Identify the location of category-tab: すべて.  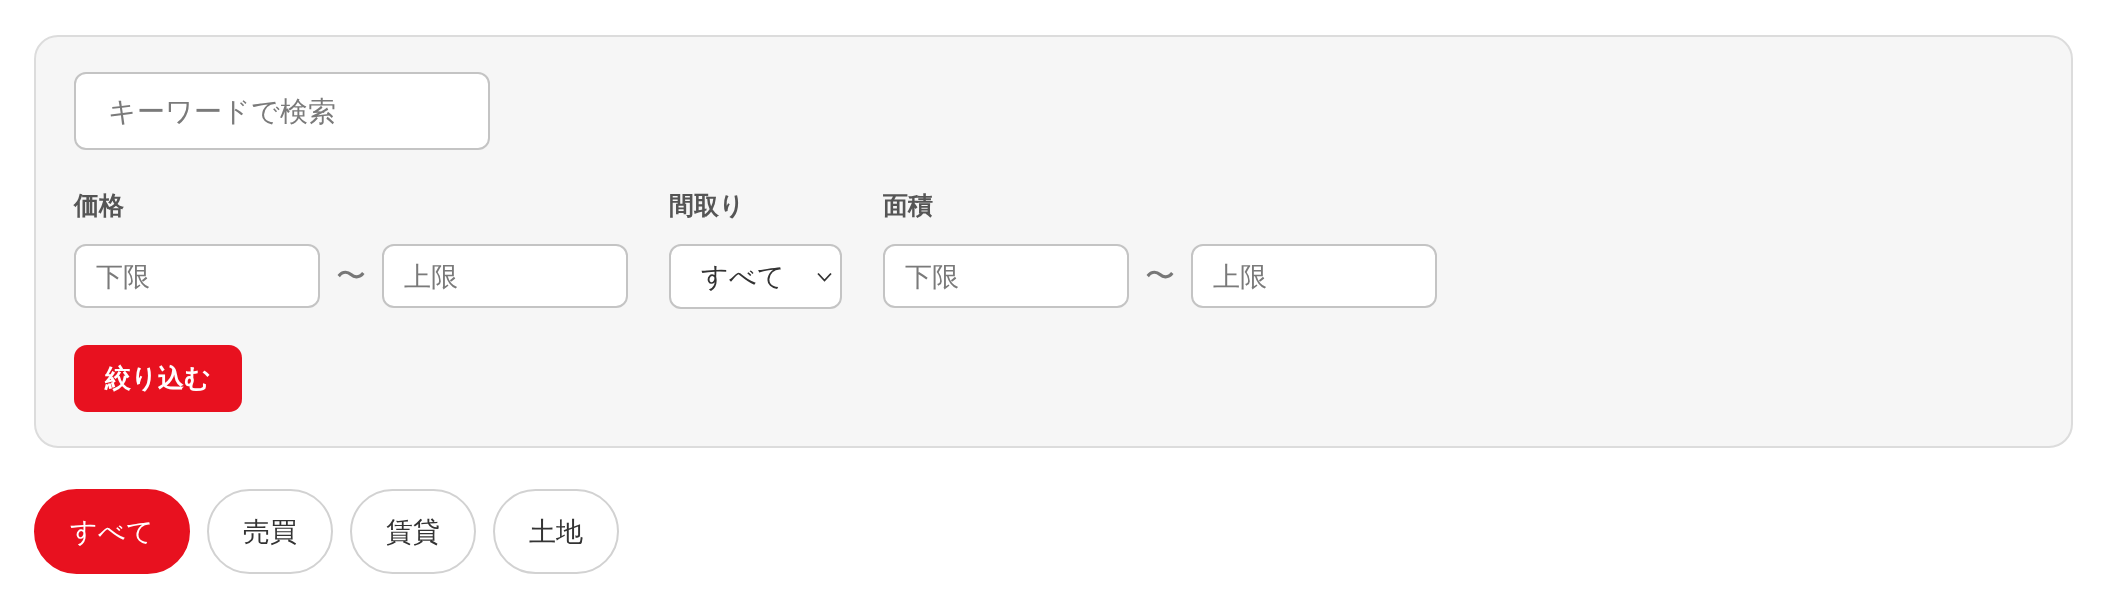
(112, 531).